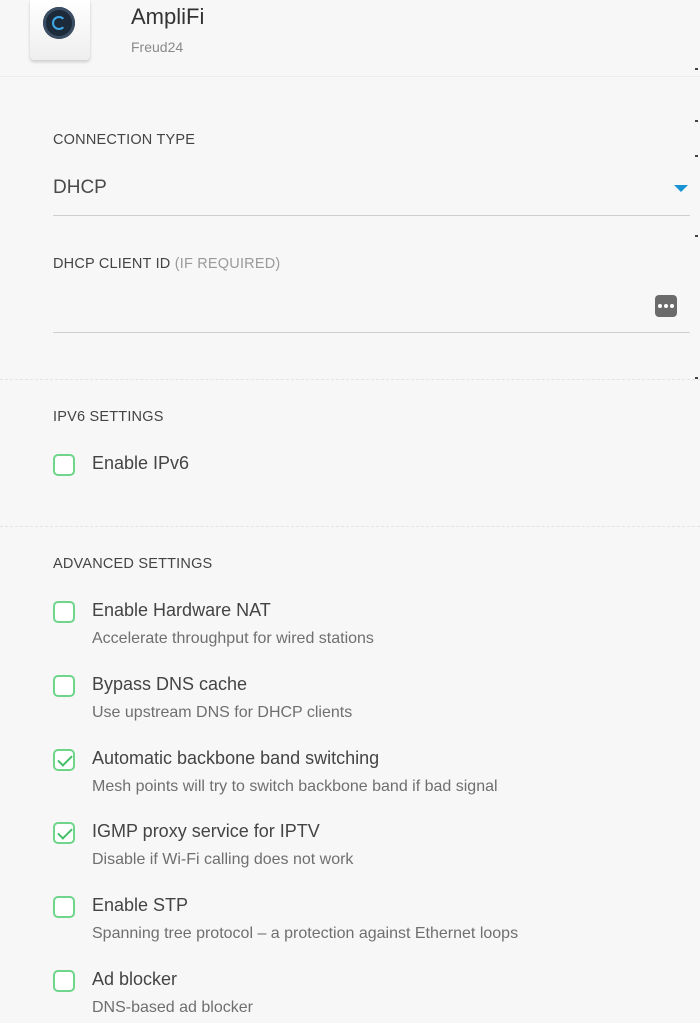 This screenshot has height=1023, width=700. What do you see at coordinates (371, 192) in the screenshot?
I see `connection-type-select: DHCP` at bounding box center [371, 192].